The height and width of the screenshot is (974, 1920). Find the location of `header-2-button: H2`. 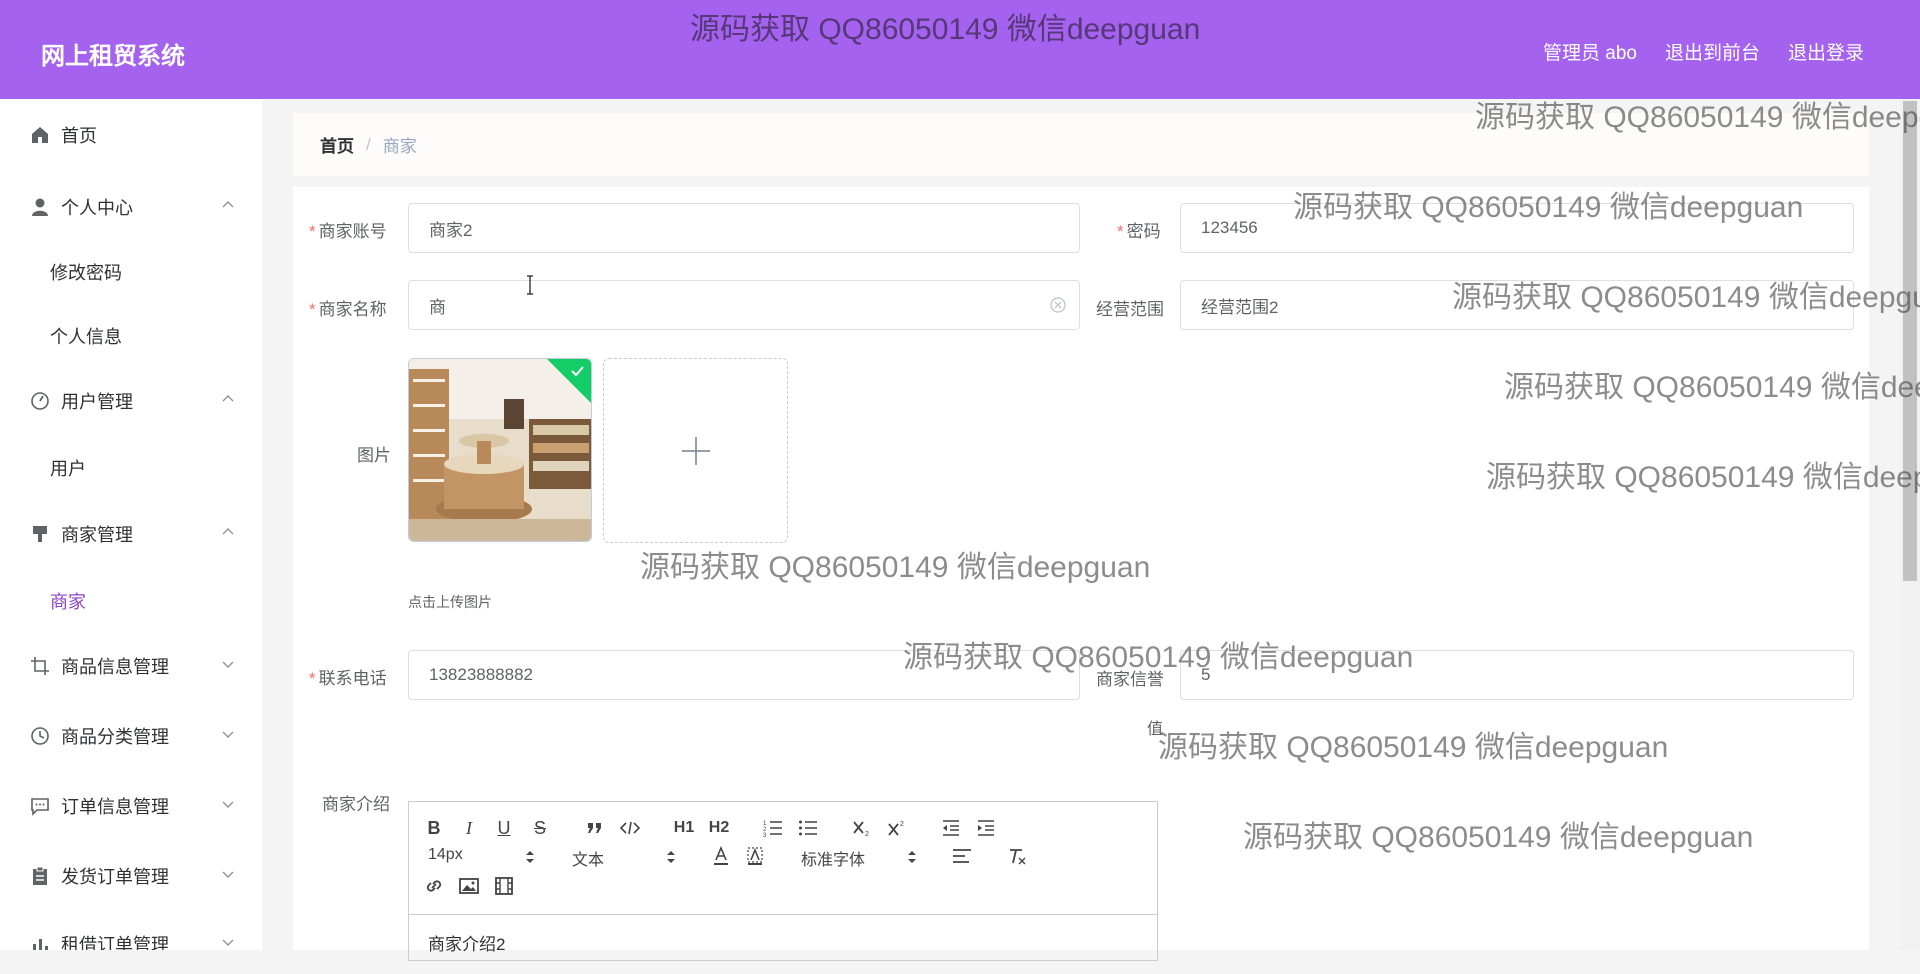

header-2-button: H2 is located at coordinates (719, 828).